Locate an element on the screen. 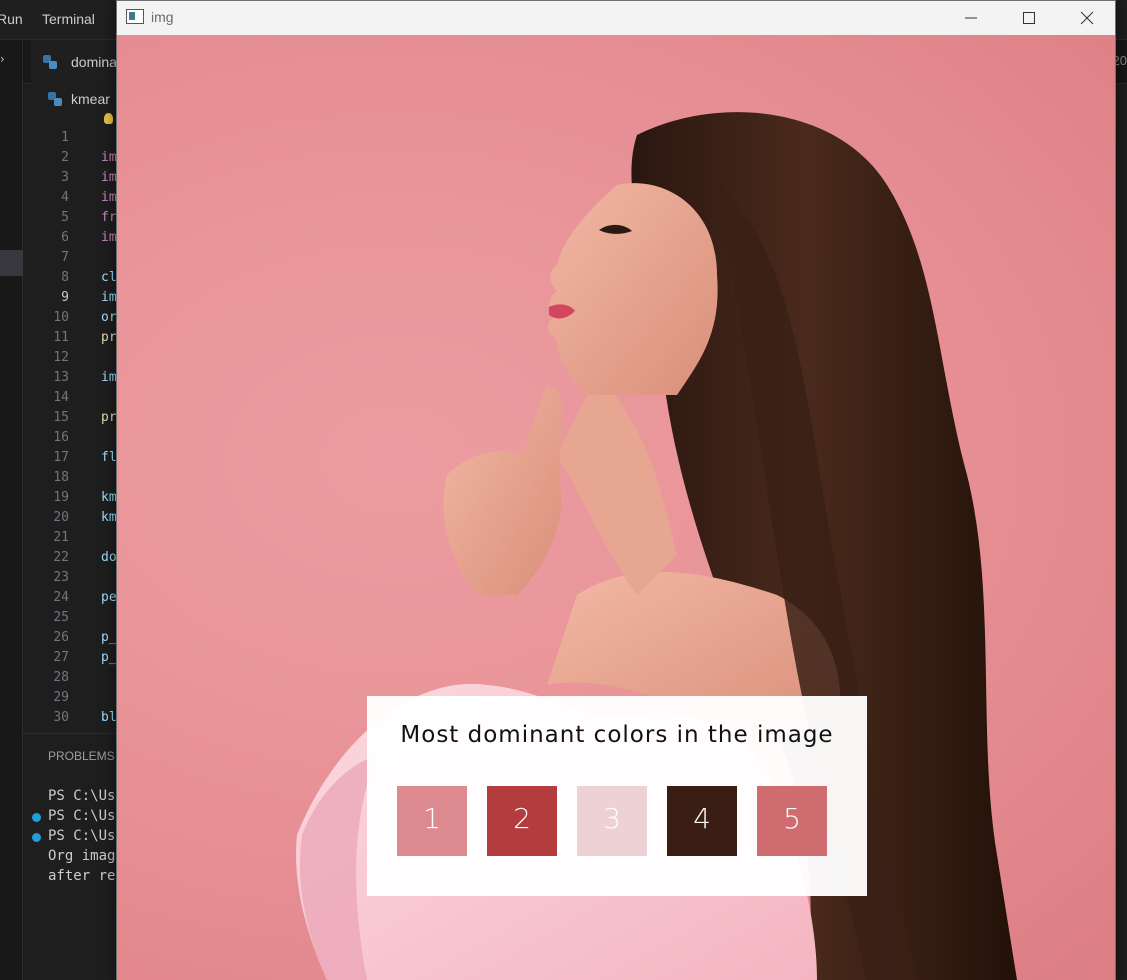 The width and height of the screenshot is (1127, 980). color-swatch: 1 is located at coordinates (432, 821).